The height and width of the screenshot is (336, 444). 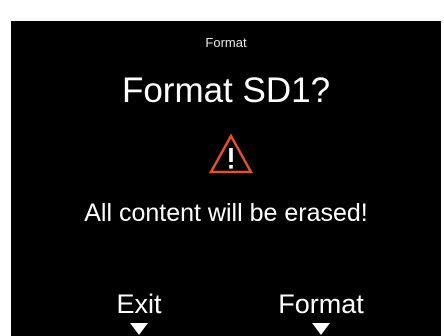 I want to click on exit-button-label: Exit, so click(x=139, y=304).